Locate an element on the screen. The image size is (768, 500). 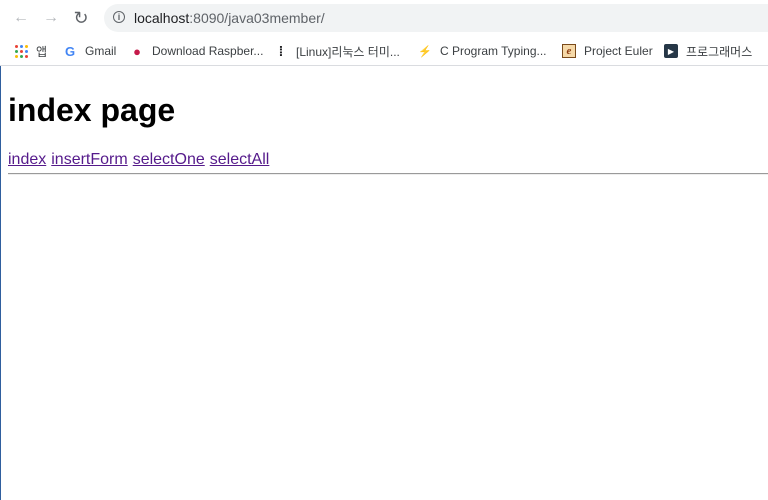
back-arrow-icon: ← is located at coordinates (21, 17).